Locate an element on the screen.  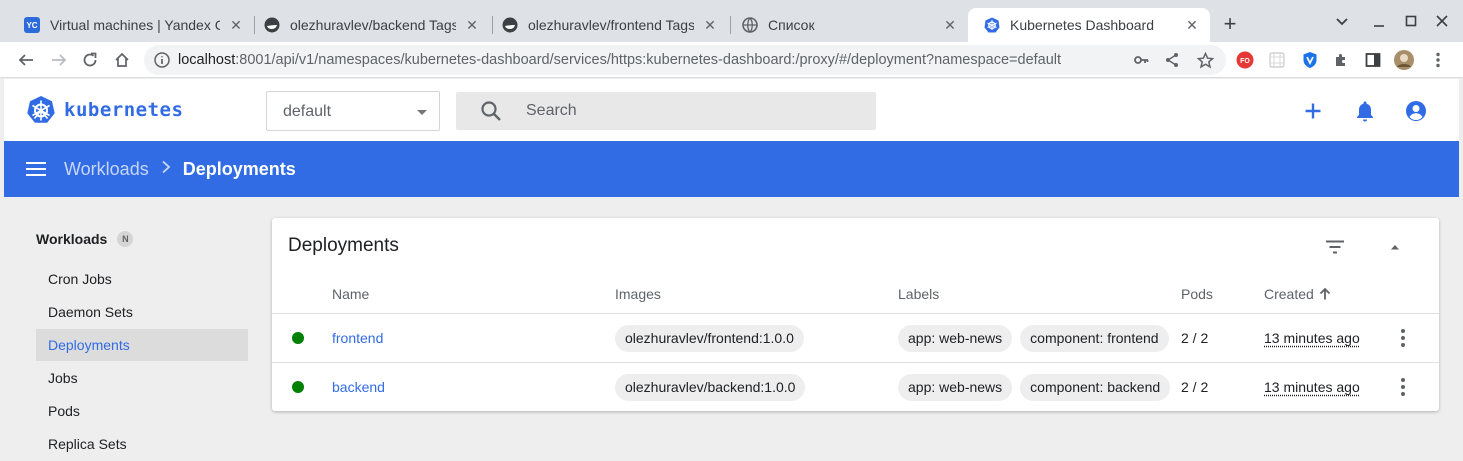
browser-tab: YC Virtual machines | Yandex Co ✕ is located at coordinates (131, 25).